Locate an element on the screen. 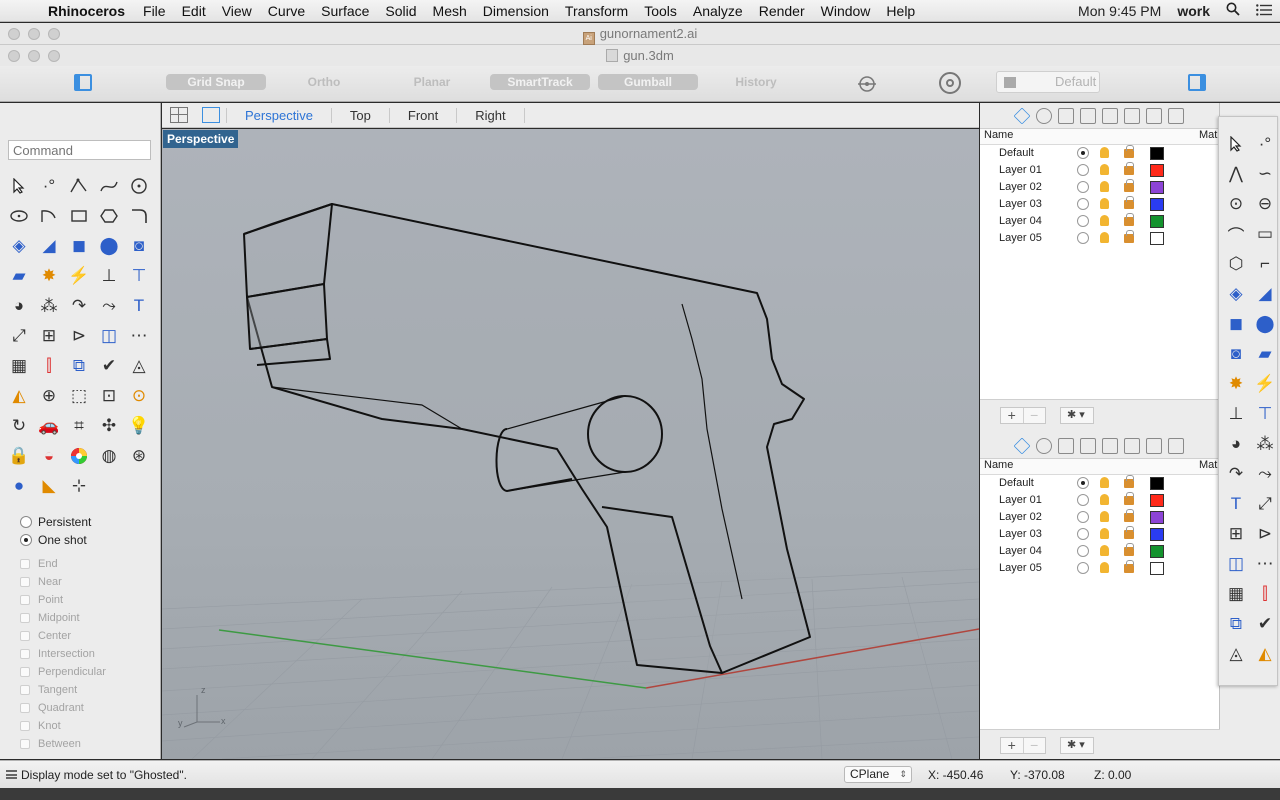 The width and height of the screenshot is (1280, 800). project-icon: ⊤ is located at coordinates (1265, 414).